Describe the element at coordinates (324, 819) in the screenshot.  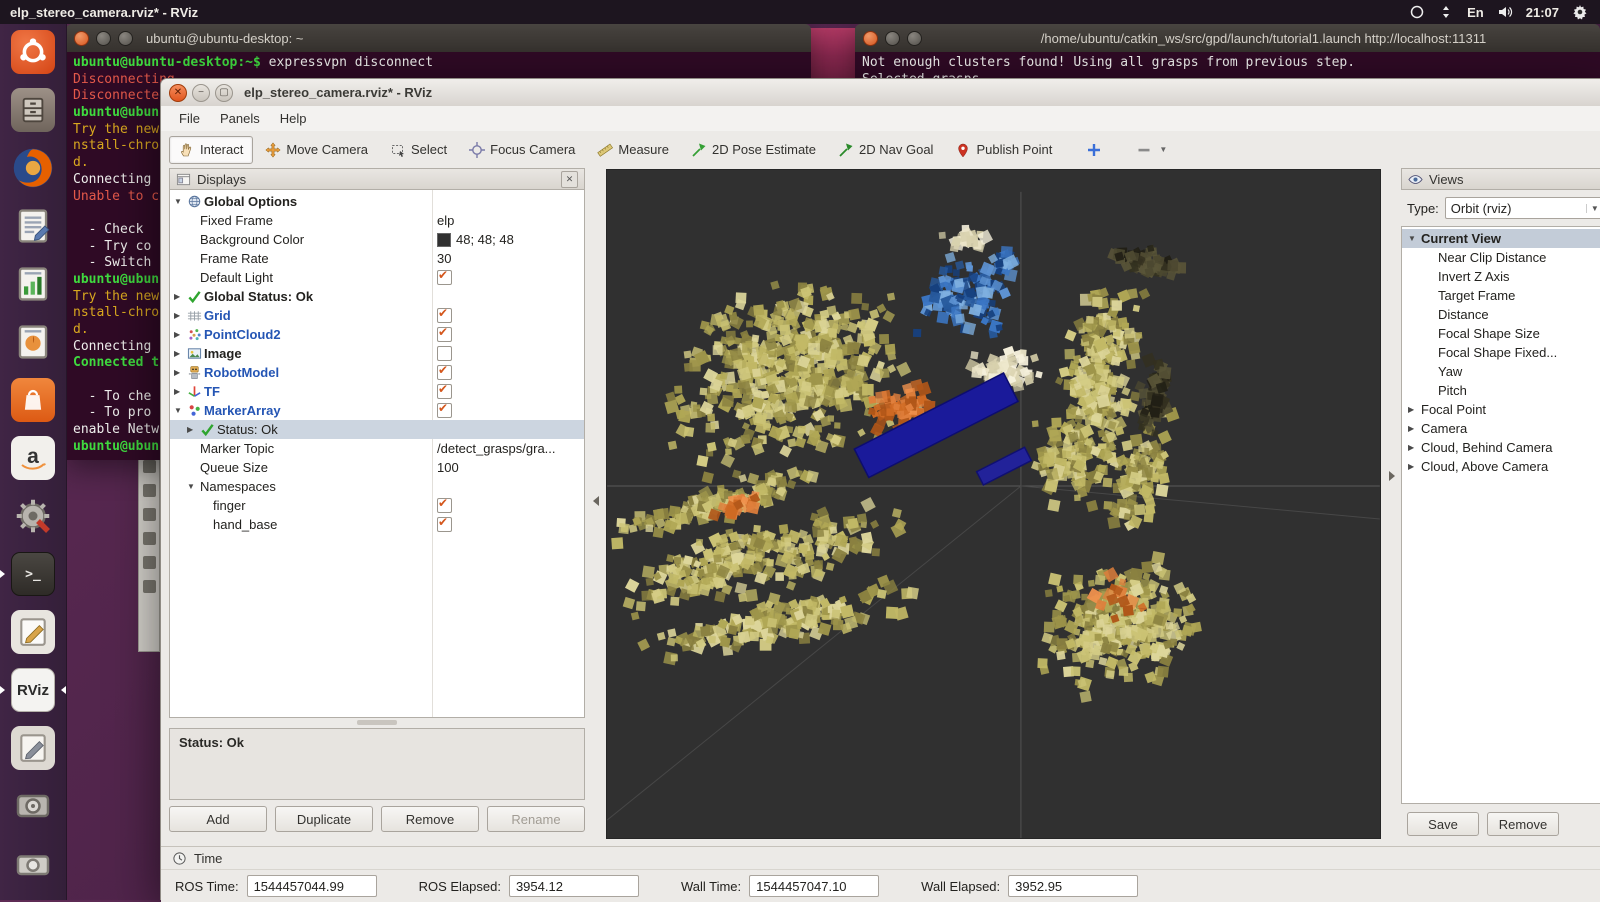
I see `duplicate-button: Duplicate` at that location.